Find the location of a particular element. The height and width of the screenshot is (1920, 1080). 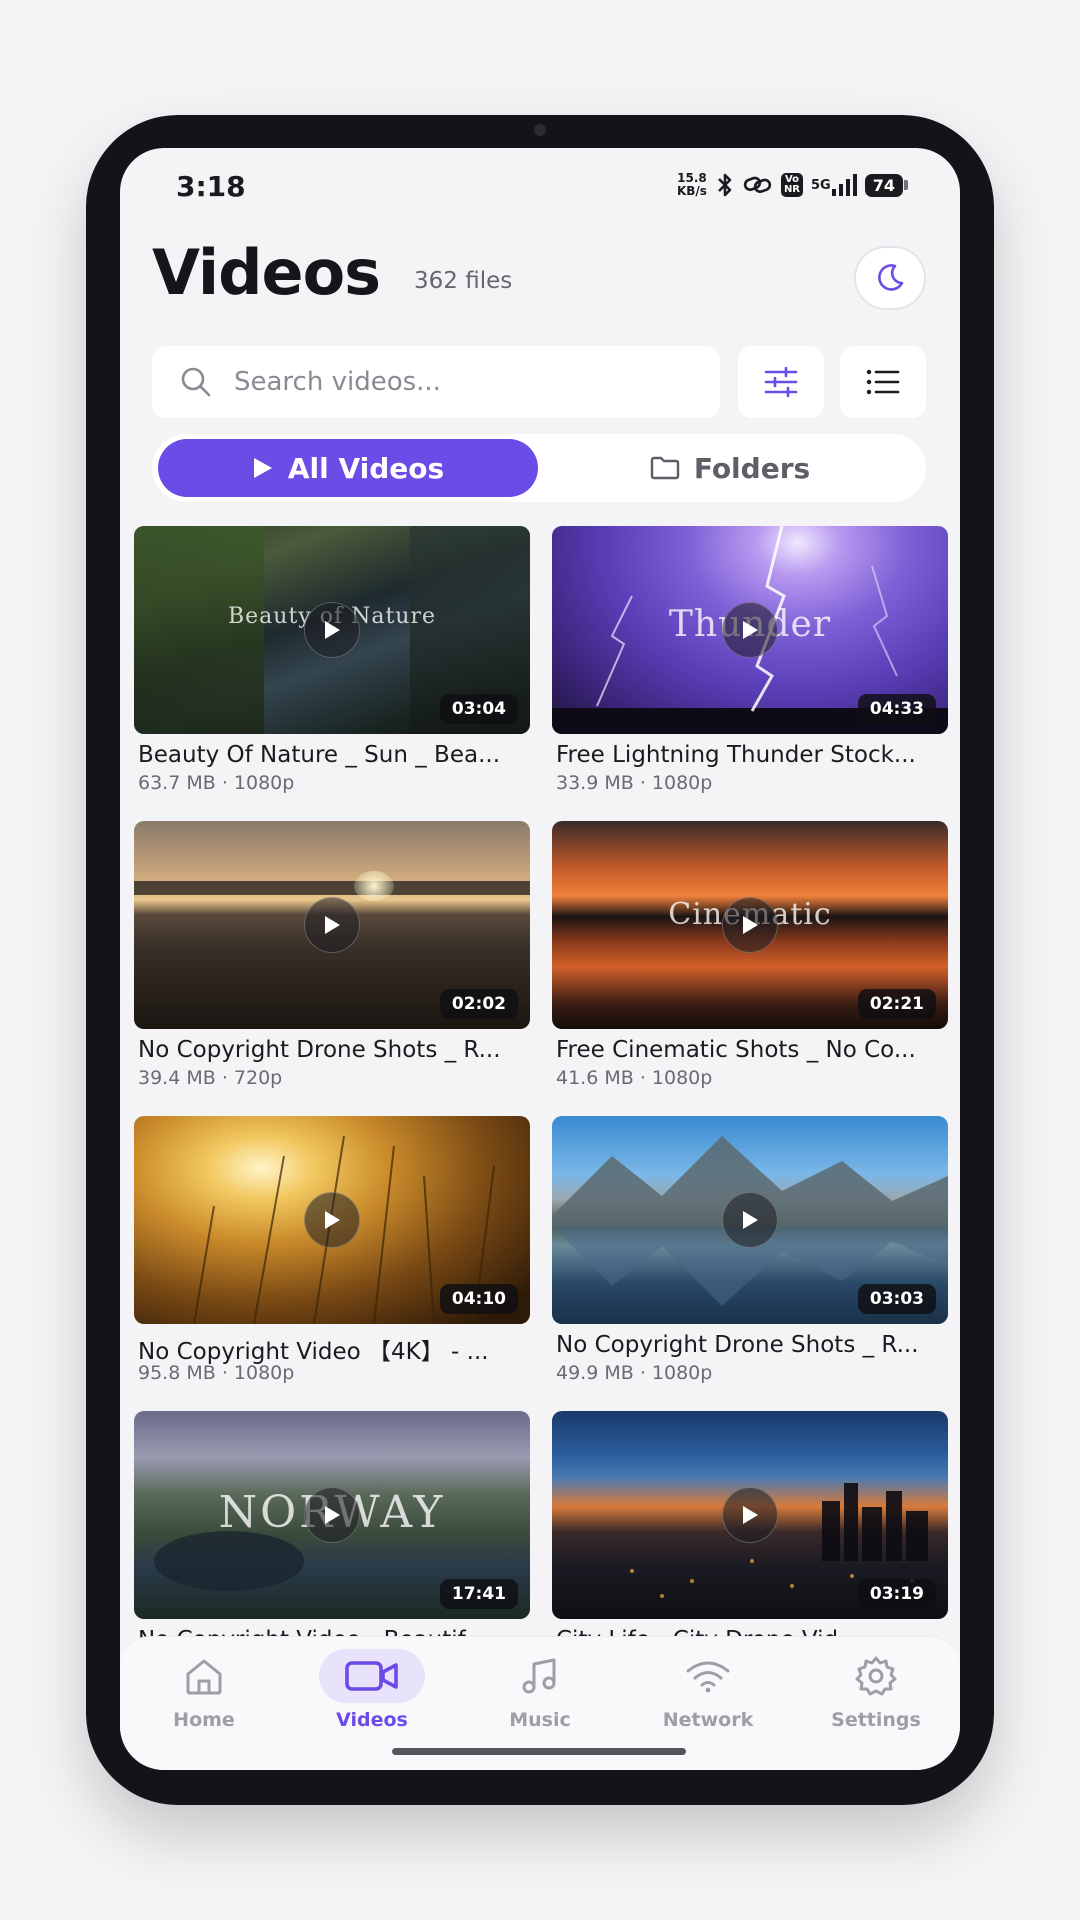

video-thumbnail: 03:19 is located at coordinates (750, 1515).